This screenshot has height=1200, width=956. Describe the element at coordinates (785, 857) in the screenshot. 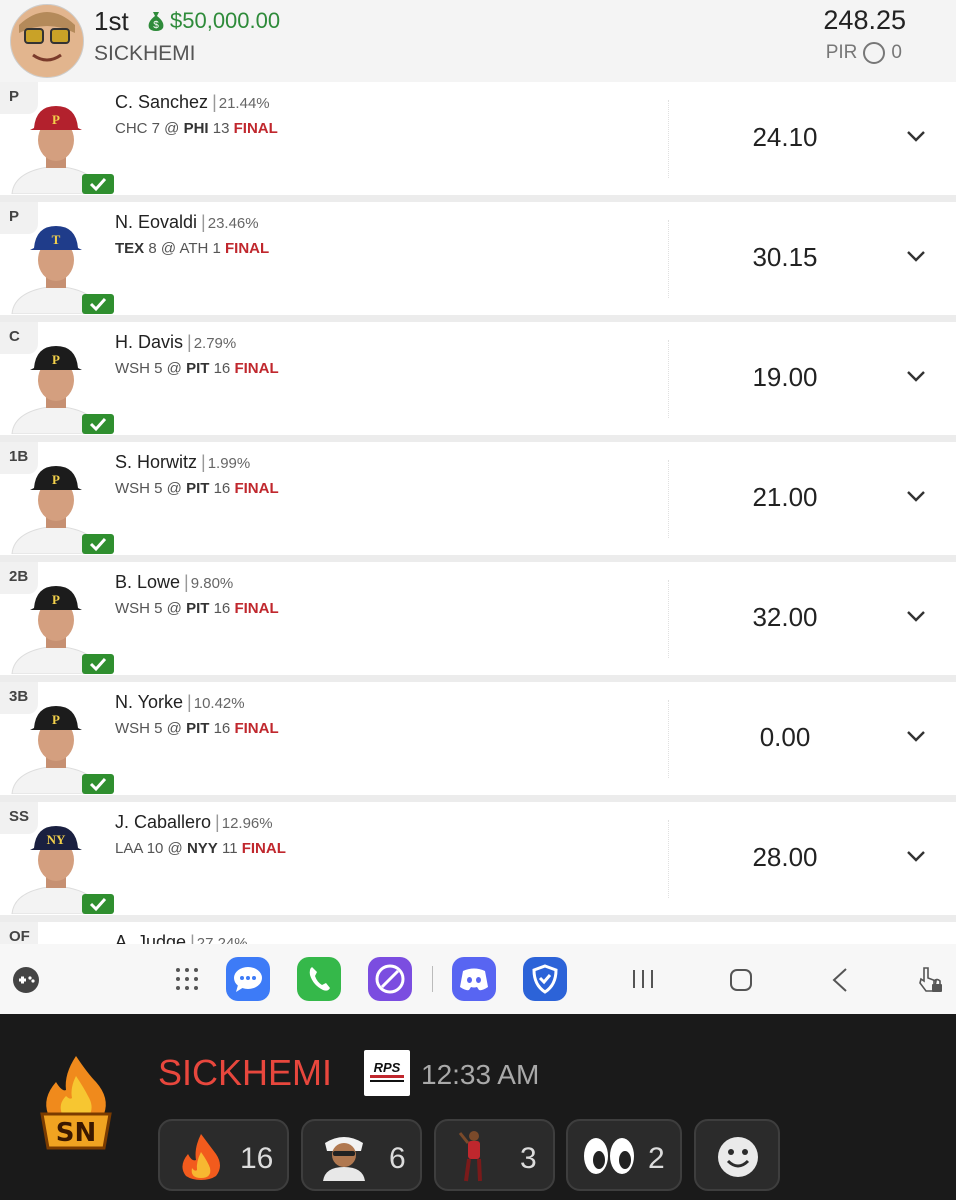

I see `player-points: 28.00` at that location.